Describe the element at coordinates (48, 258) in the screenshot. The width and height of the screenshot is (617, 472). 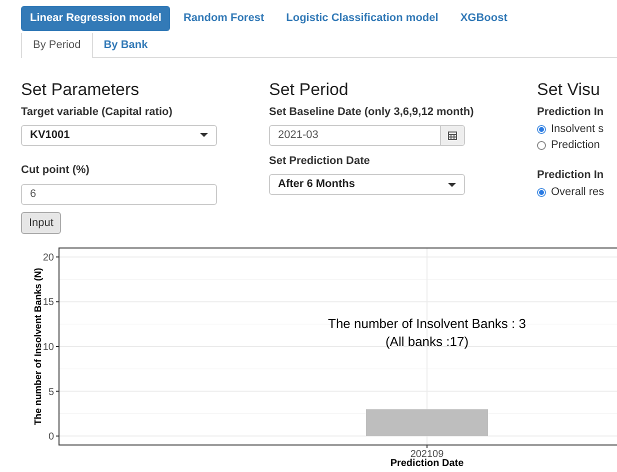
I see `y-tick-label: 20` at that location.